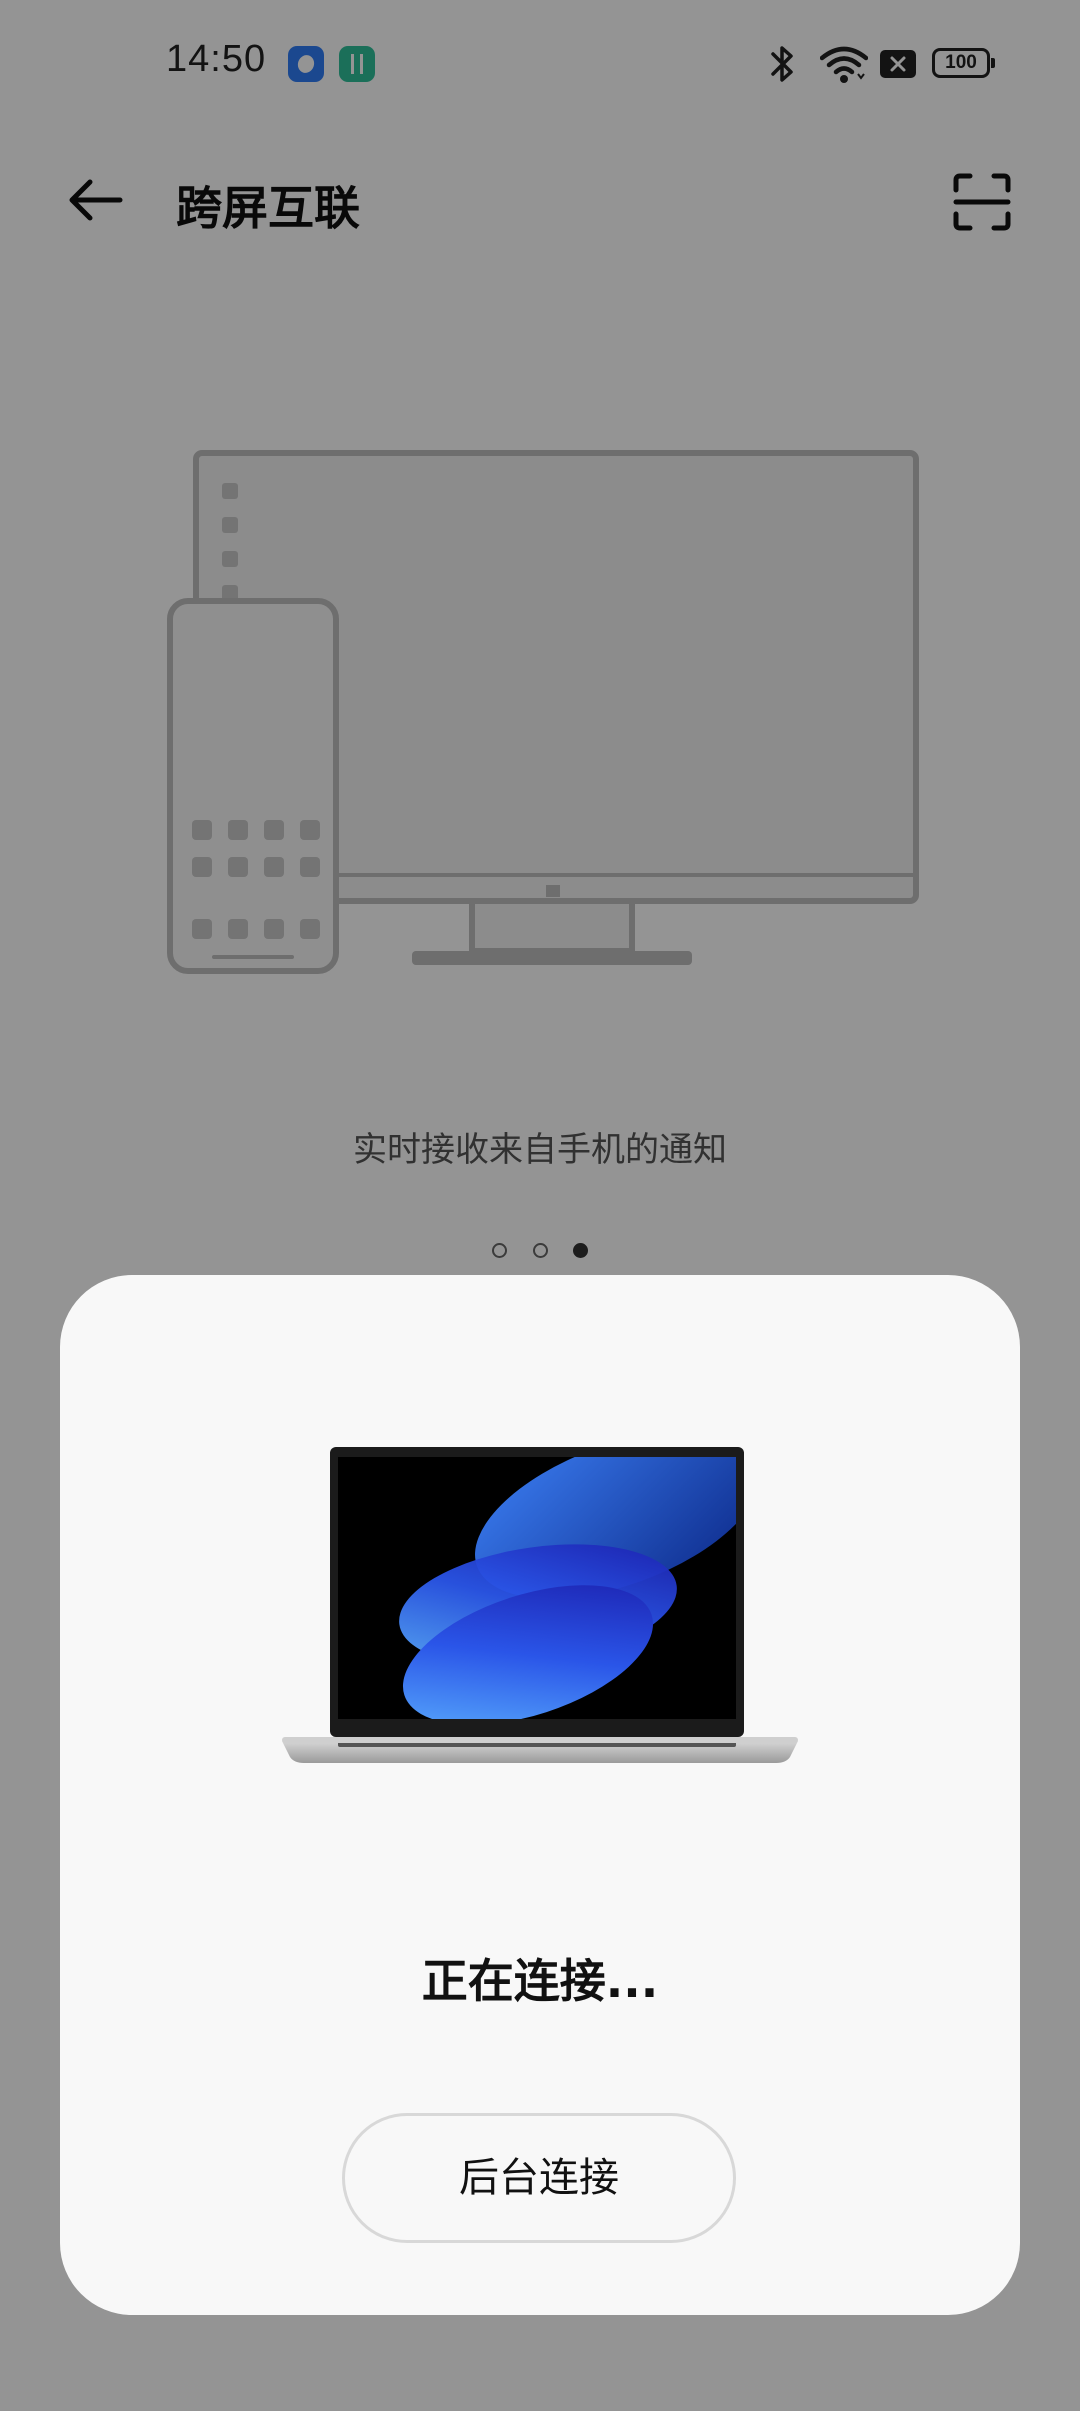 The width and height of the screenshot is (1080, 2411). Describe the element at coordinates (539, 2178) in the screenshot. I see `background-connect-button: 后台连接` at that location.